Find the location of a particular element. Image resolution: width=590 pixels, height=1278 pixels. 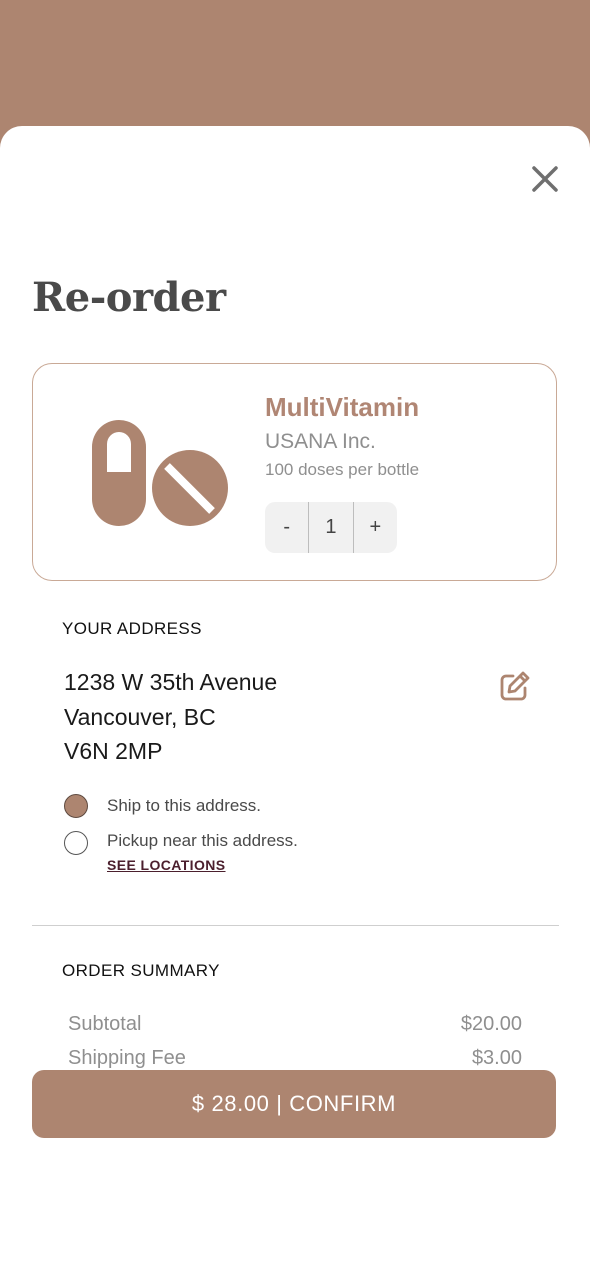

shipping-fee-value: $3.00 is located at coordinates (496, 1058).